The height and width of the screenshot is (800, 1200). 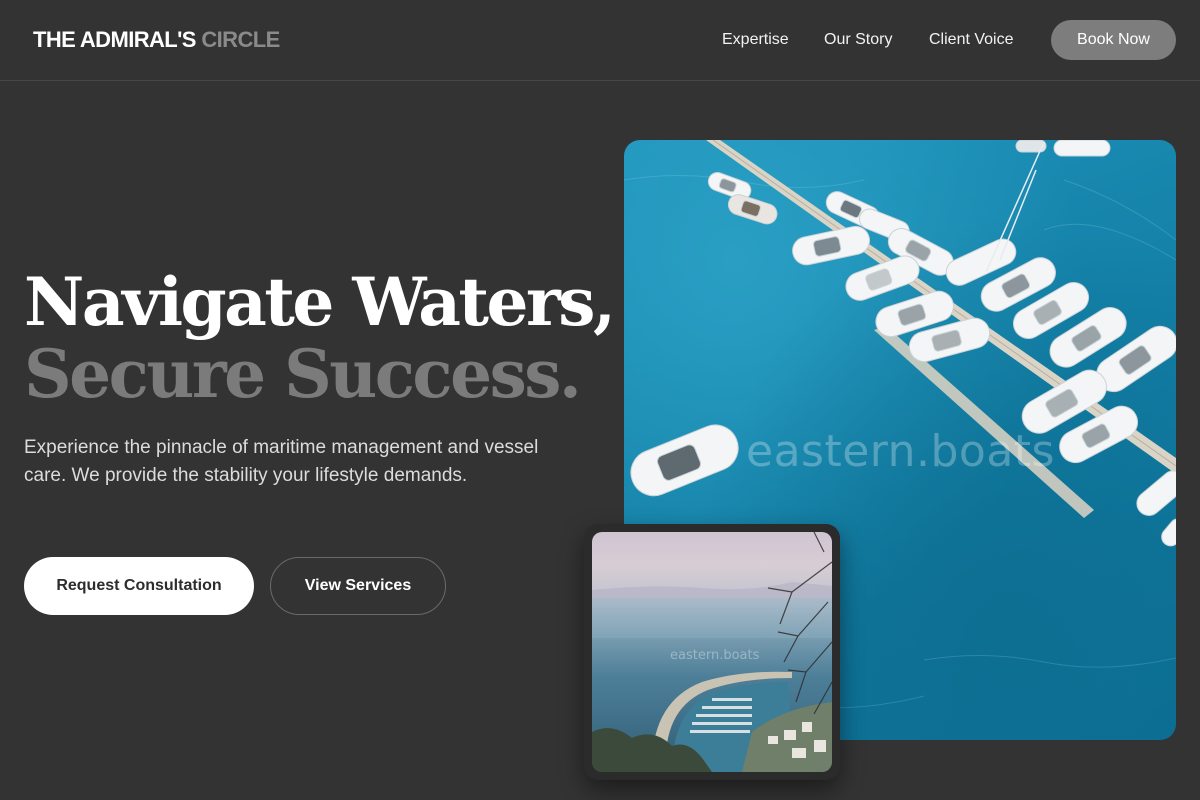 What do you see at coordinates (114, 39) in the screenshot?
I see `brand-name-primary: THE ADMIRAL'S` at bounding box center [114, 39].